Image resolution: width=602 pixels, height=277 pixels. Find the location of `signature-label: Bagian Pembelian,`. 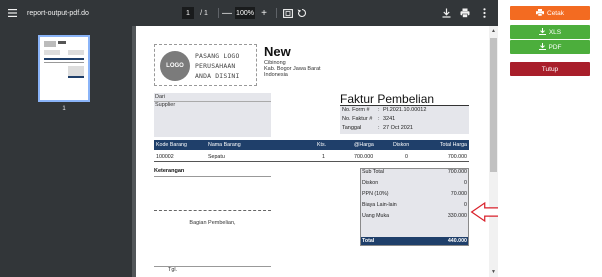

signature-label: Bagian Pembelian, is located at coordinates (212, 223).